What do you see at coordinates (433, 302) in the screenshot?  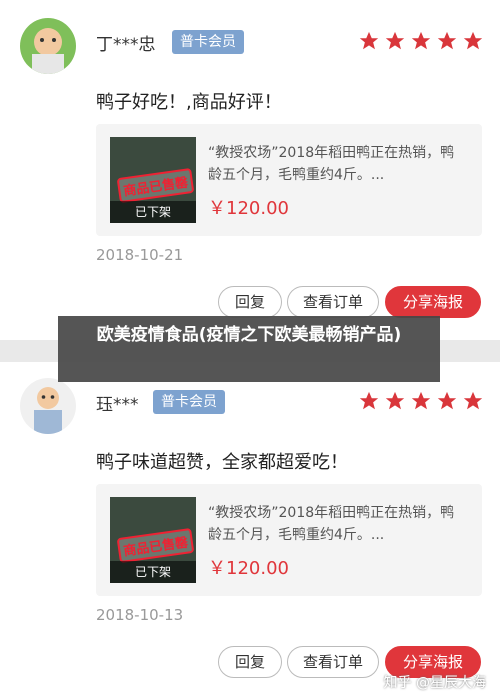 I see `share-poster-button: 分享海报` at bounding box center [433, 302].